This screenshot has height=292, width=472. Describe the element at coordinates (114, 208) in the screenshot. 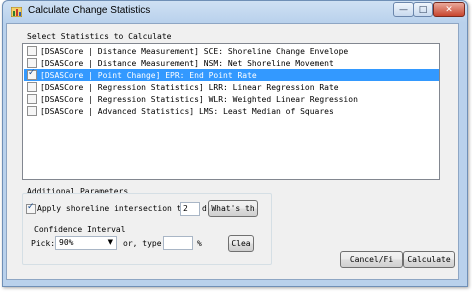

I see `intersection-threshold-label: Apply shoreline intersection thr` at that location.